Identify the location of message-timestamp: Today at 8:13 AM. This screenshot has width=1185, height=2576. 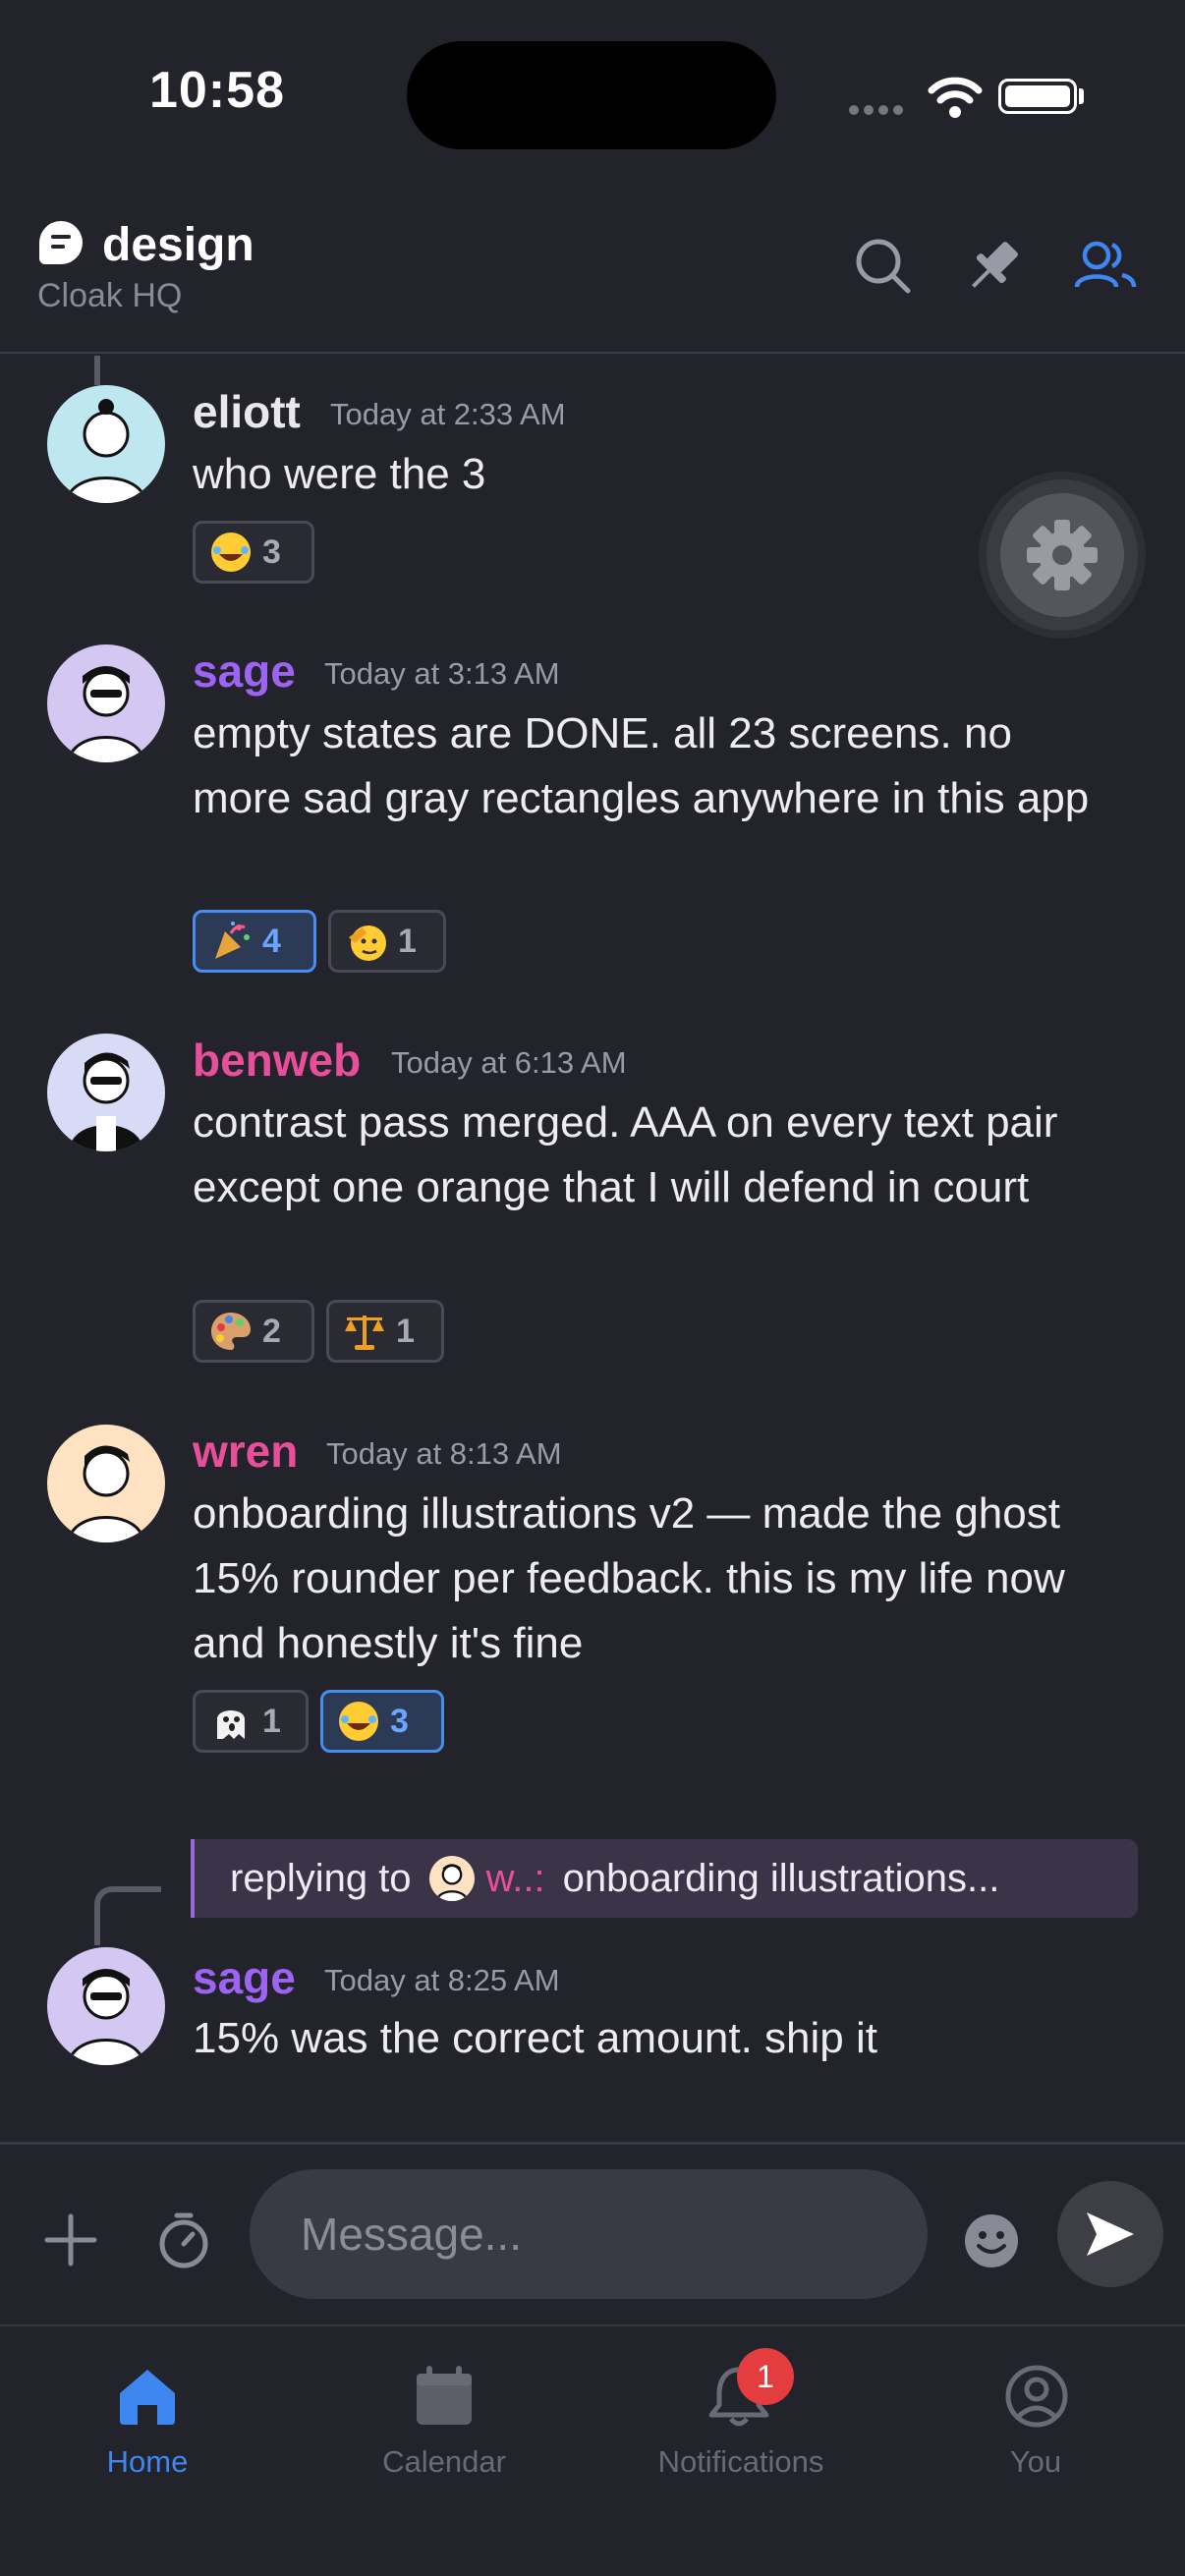
(444, 1453).